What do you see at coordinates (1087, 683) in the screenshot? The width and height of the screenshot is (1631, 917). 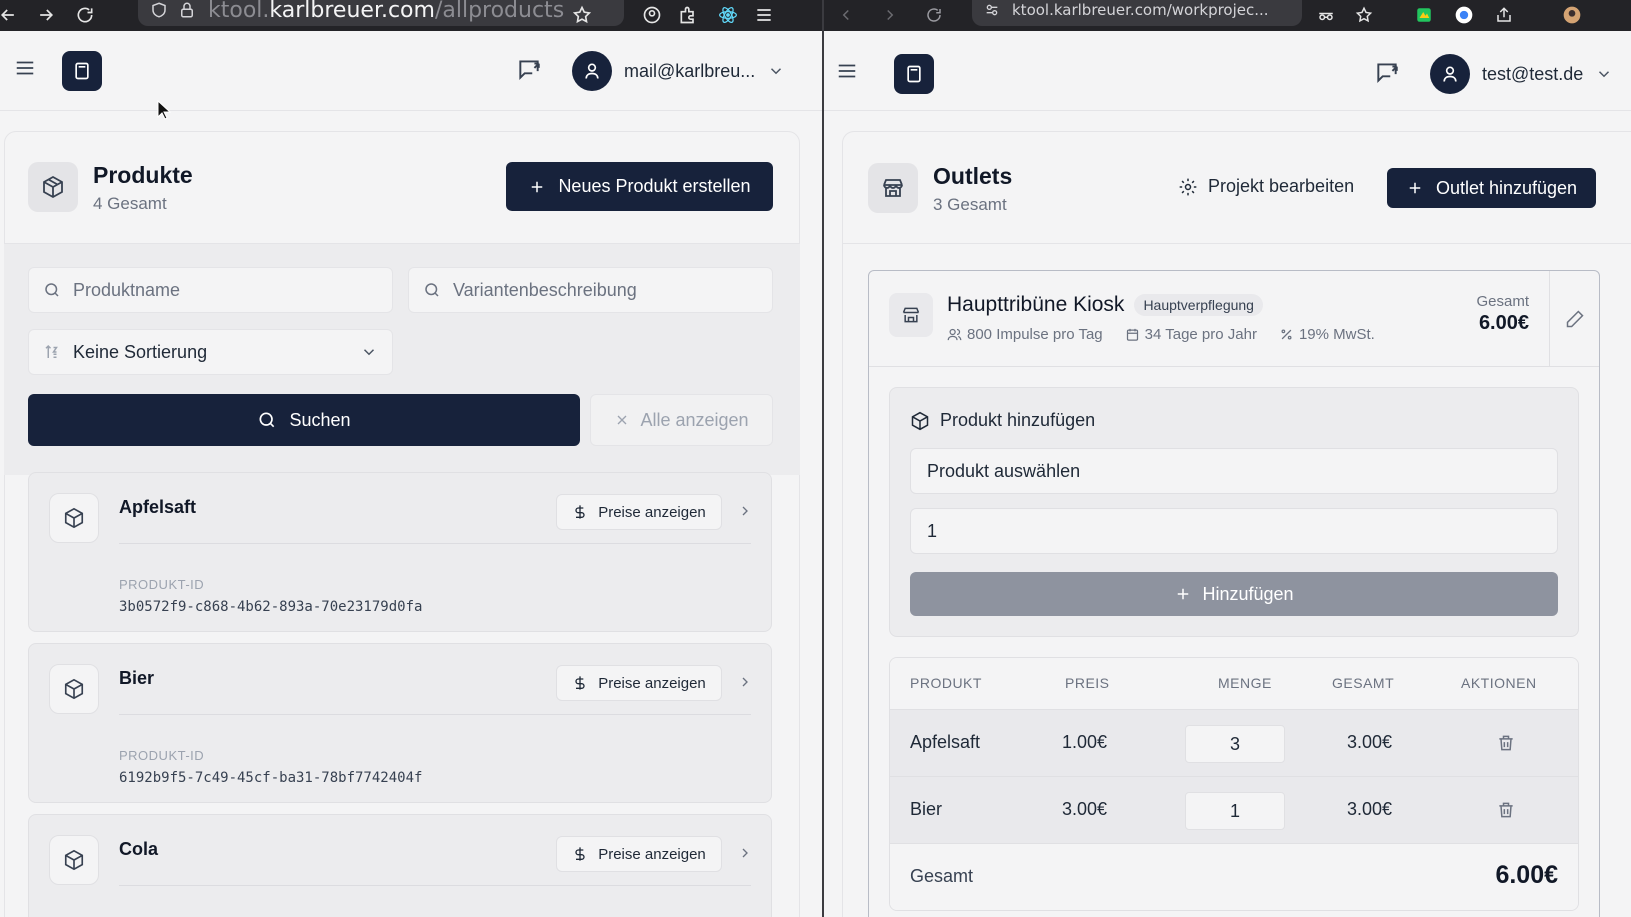 I see `column-header-price: PREIS` at bounding box center [1087, 683].